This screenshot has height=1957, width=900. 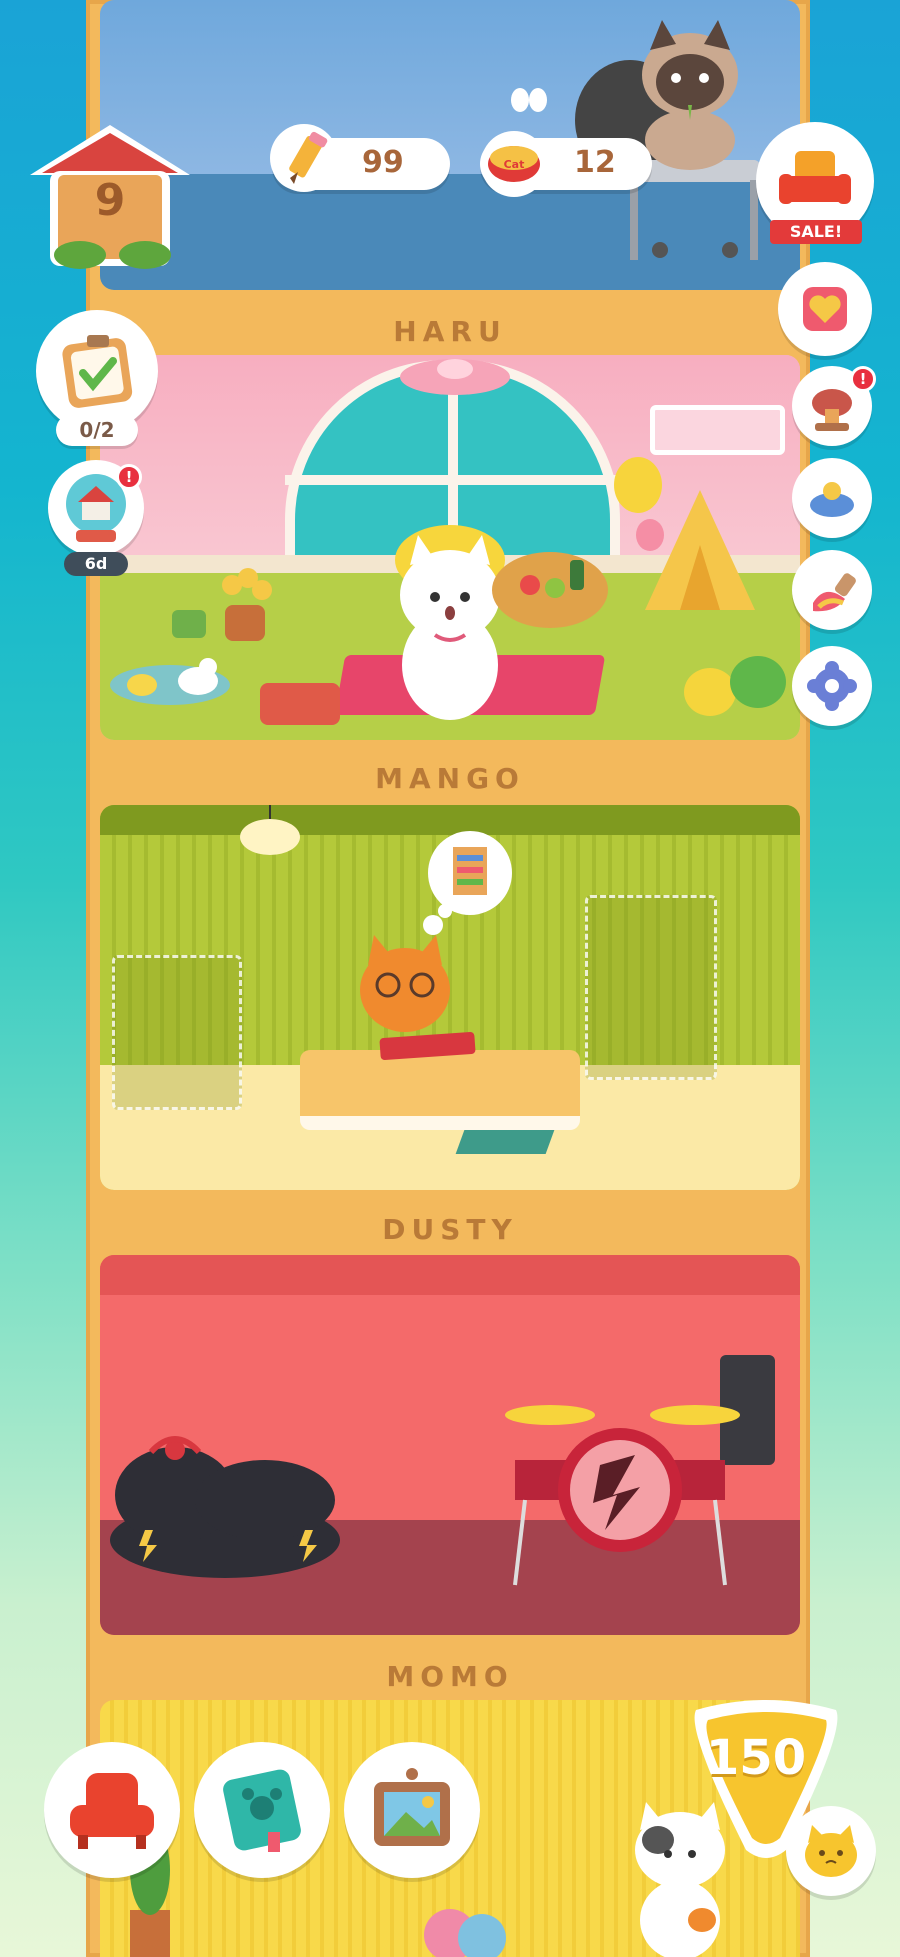 I want to click on heart-gift-icon, so click(x=825, y=309).